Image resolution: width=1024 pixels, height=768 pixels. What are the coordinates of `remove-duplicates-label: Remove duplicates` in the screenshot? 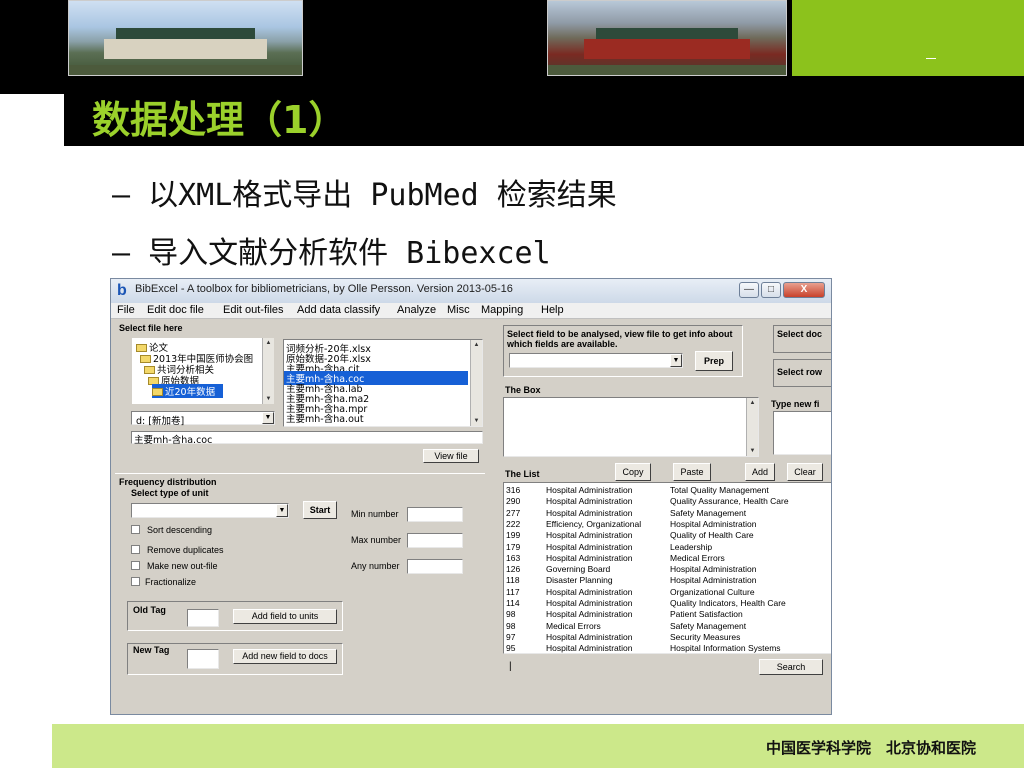 It's located at (185, 550).